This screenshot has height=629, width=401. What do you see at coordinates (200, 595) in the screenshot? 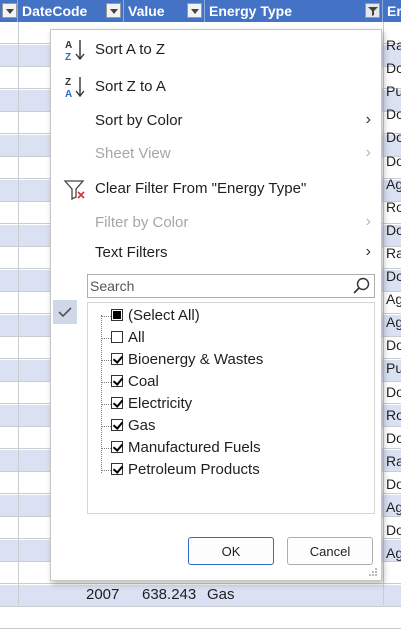
I see `table-row: 2007 638.243 Gas` at bounding box center [200, 595].